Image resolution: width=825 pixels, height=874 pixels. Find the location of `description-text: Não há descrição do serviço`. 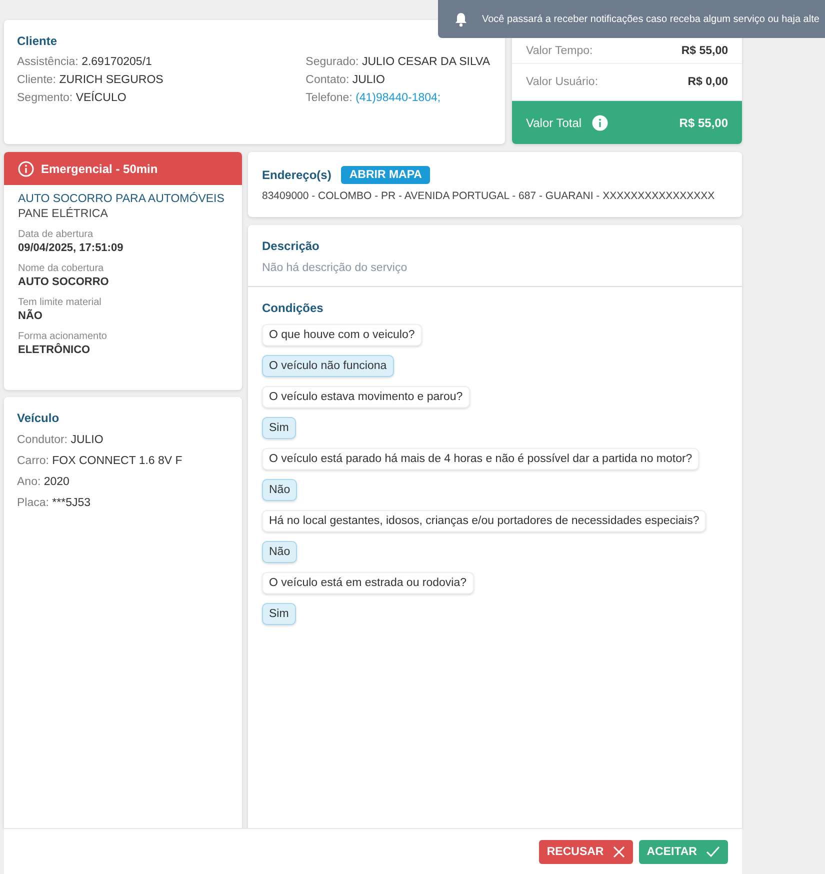

description-text: Não há descrição do serviço is located at coordinates (335, 268).